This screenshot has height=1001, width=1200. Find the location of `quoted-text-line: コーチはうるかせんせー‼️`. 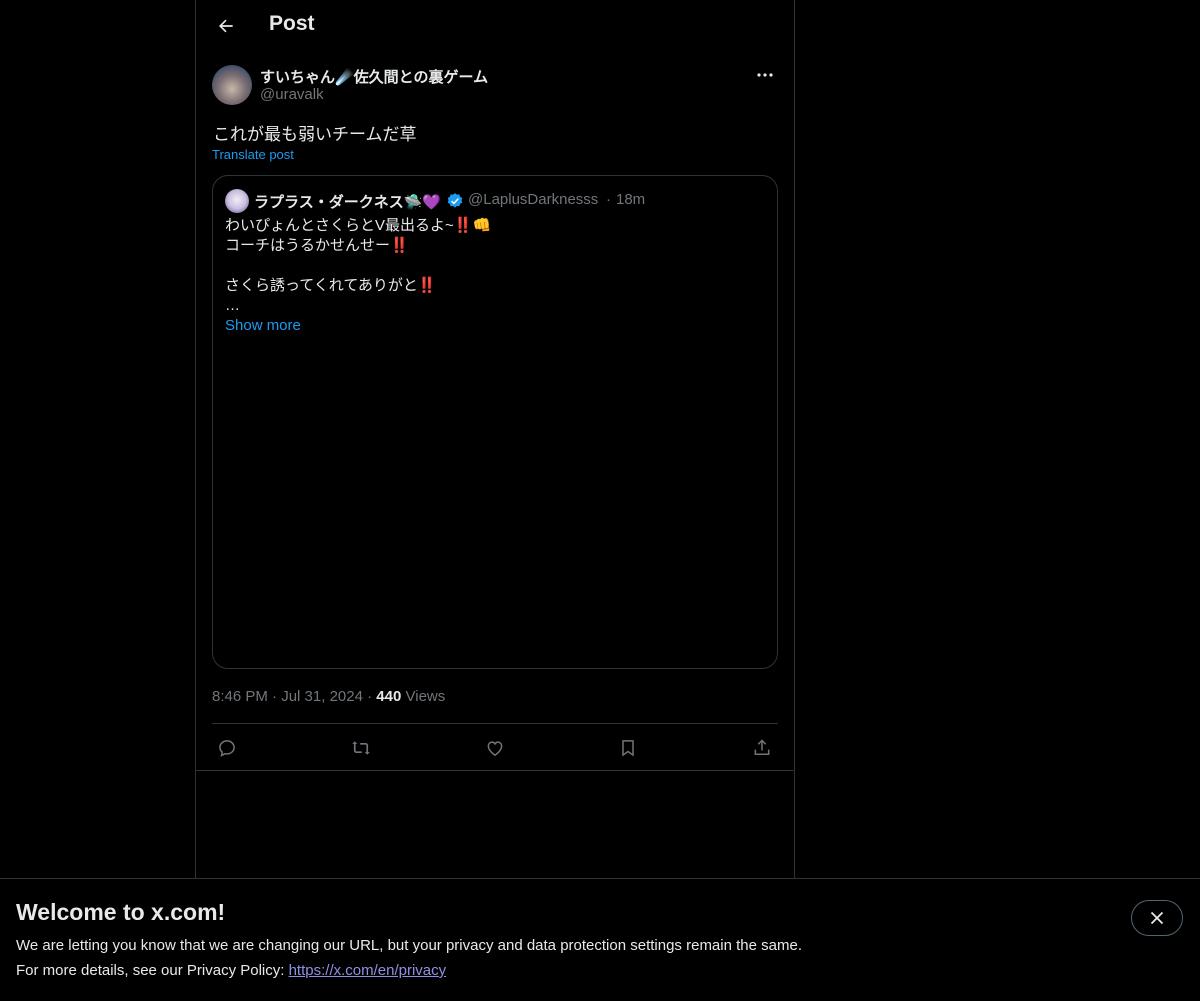

quoted-text-line: コーチはうるかせんせー‼️ is located at coordinates (317, 245).